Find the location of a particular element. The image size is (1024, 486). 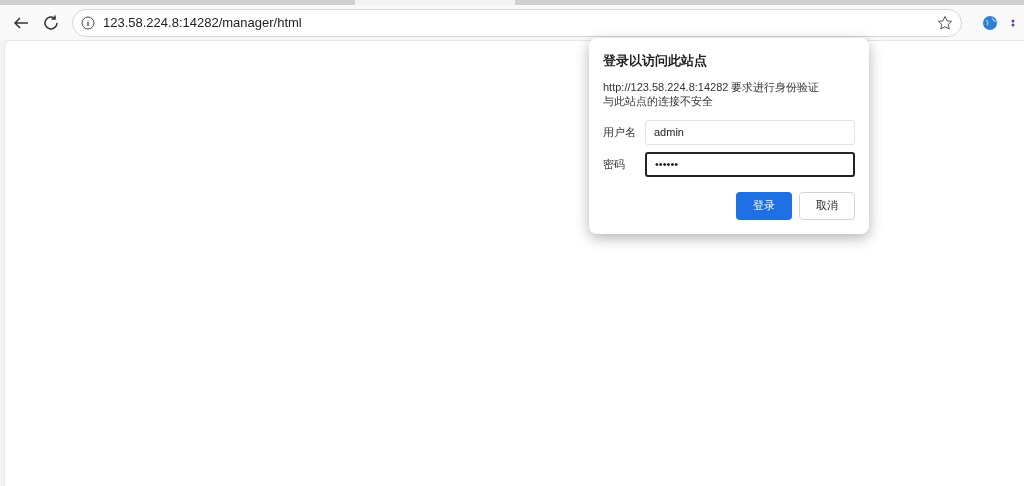

input-field: admin is located at coordinates (750, 132).